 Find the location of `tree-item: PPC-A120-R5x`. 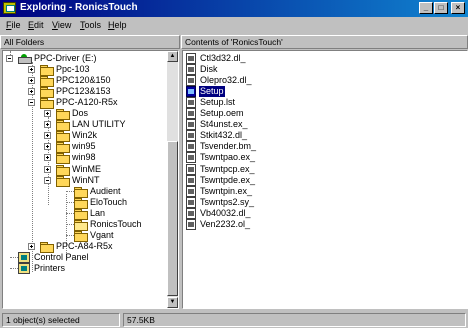

tree-item: PPC-A120-R5x is located at coordinates (83, 103).